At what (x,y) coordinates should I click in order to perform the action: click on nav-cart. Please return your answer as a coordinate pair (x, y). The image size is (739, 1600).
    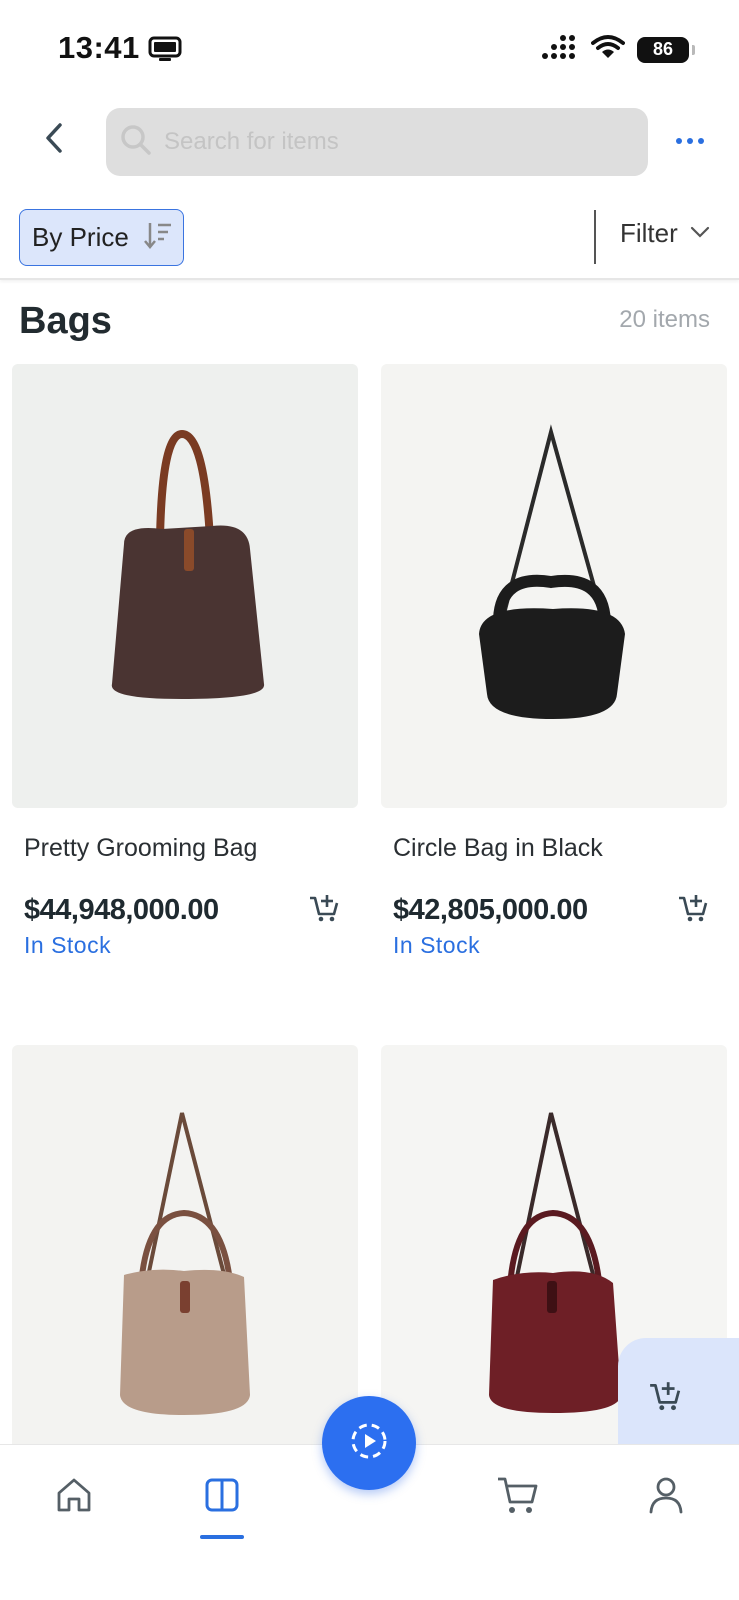
    Looking at the image, I should click on (518, 1497).